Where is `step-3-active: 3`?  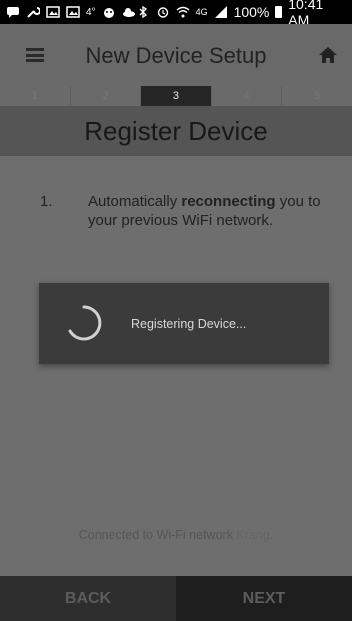 step-3-active: 3 is located at coordinates (176, 96).